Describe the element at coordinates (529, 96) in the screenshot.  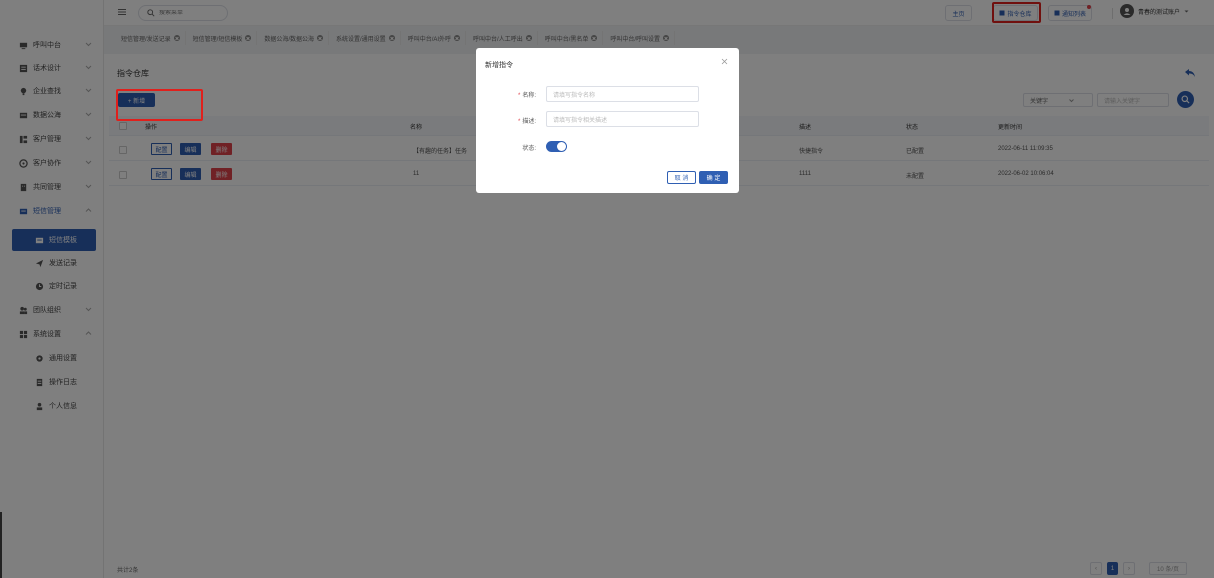
I see `name-label-text: 名称:` at that location.